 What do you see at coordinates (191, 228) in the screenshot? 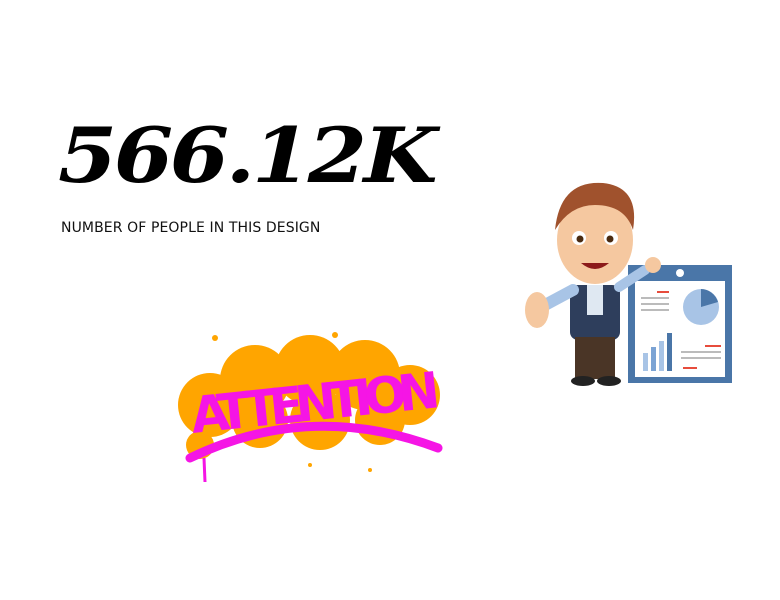
I see `stat-label: NUMBER OF PEOPLE IN THIS DESIGN` at bounding box center [191, 228].